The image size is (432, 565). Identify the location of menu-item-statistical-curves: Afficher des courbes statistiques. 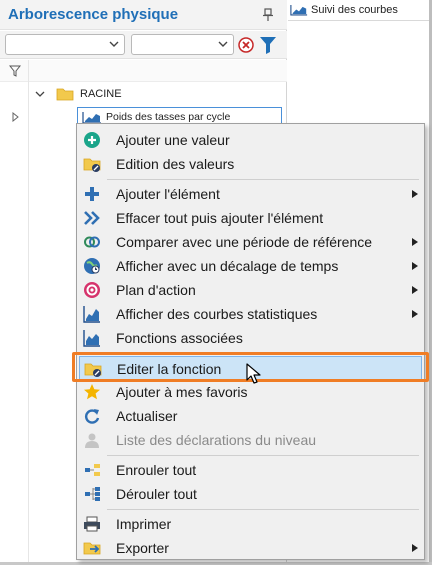
(250, 314).